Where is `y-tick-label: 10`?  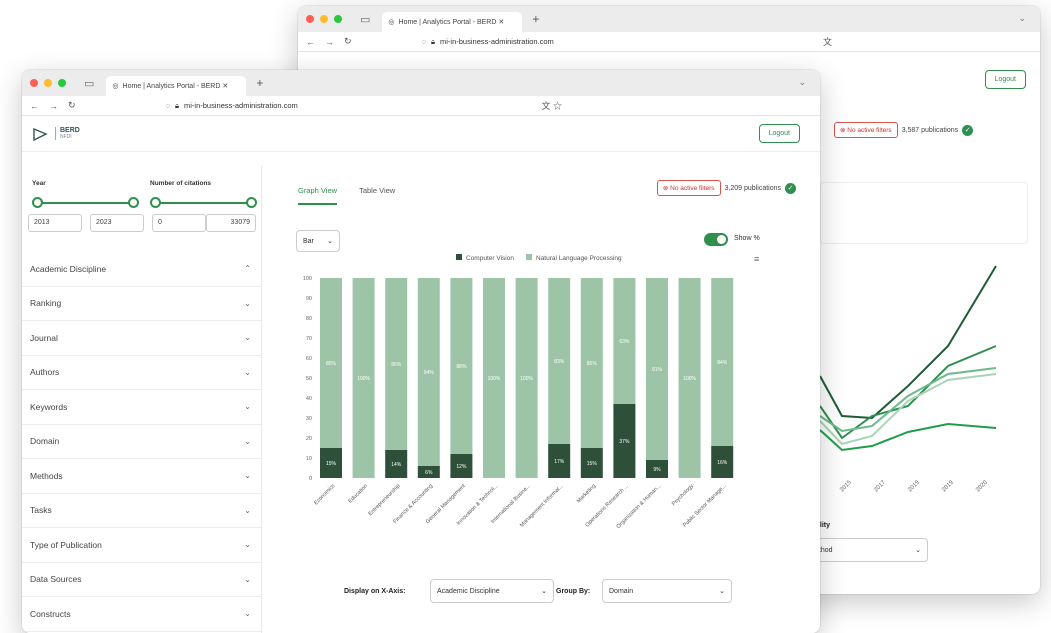
y-tick-label: 10 is located at coordinates (309, 459).